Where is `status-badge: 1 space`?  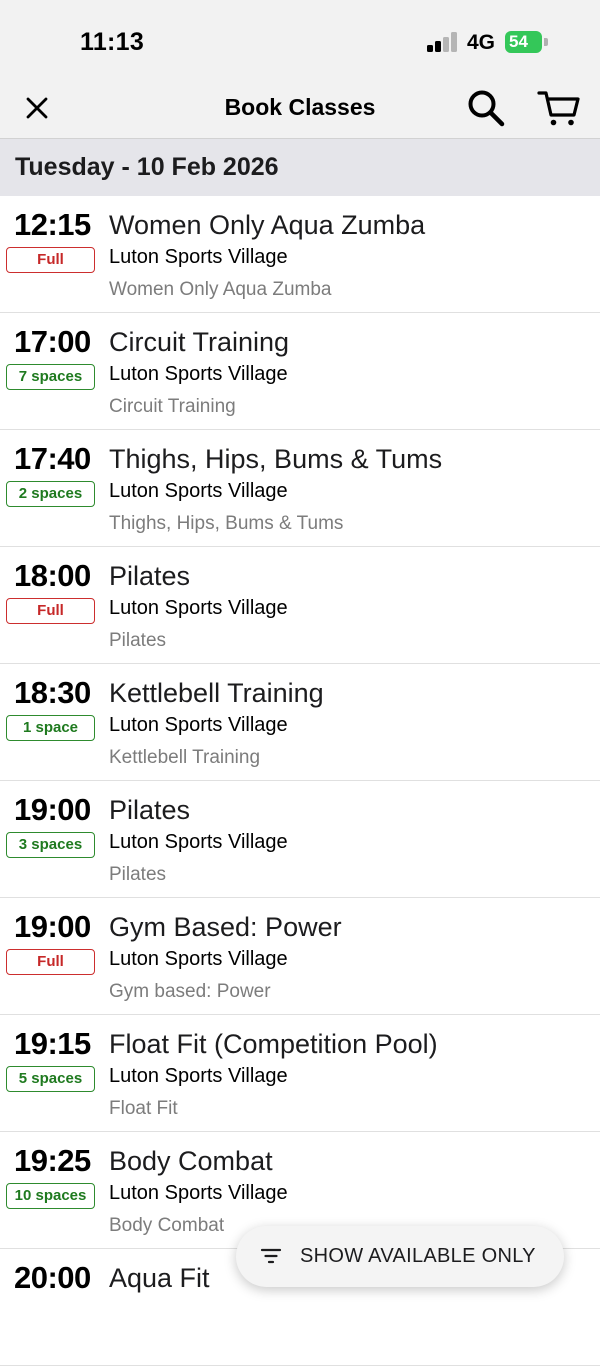
status-badge: 1 space is located at coordinates (50, 728).